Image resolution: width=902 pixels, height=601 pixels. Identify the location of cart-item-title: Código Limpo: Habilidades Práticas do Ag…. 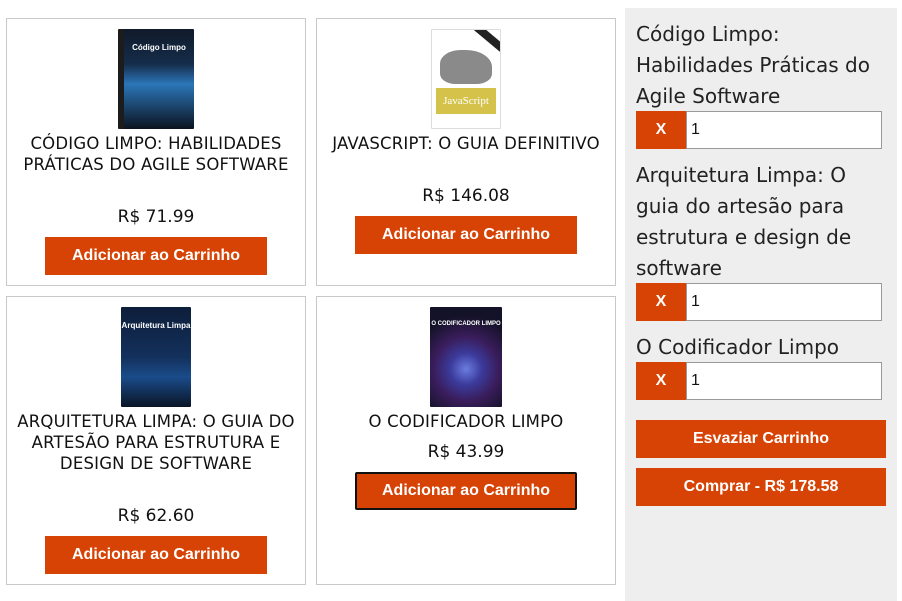
(753, 65).